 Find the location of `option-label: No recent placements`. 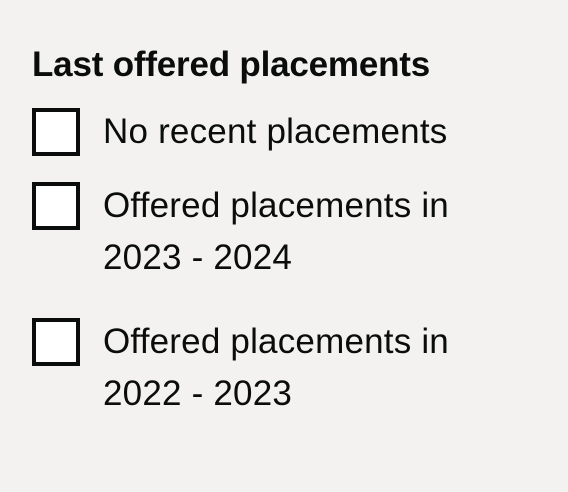

option-label: No recent placements is located at coordinates (293, 132).